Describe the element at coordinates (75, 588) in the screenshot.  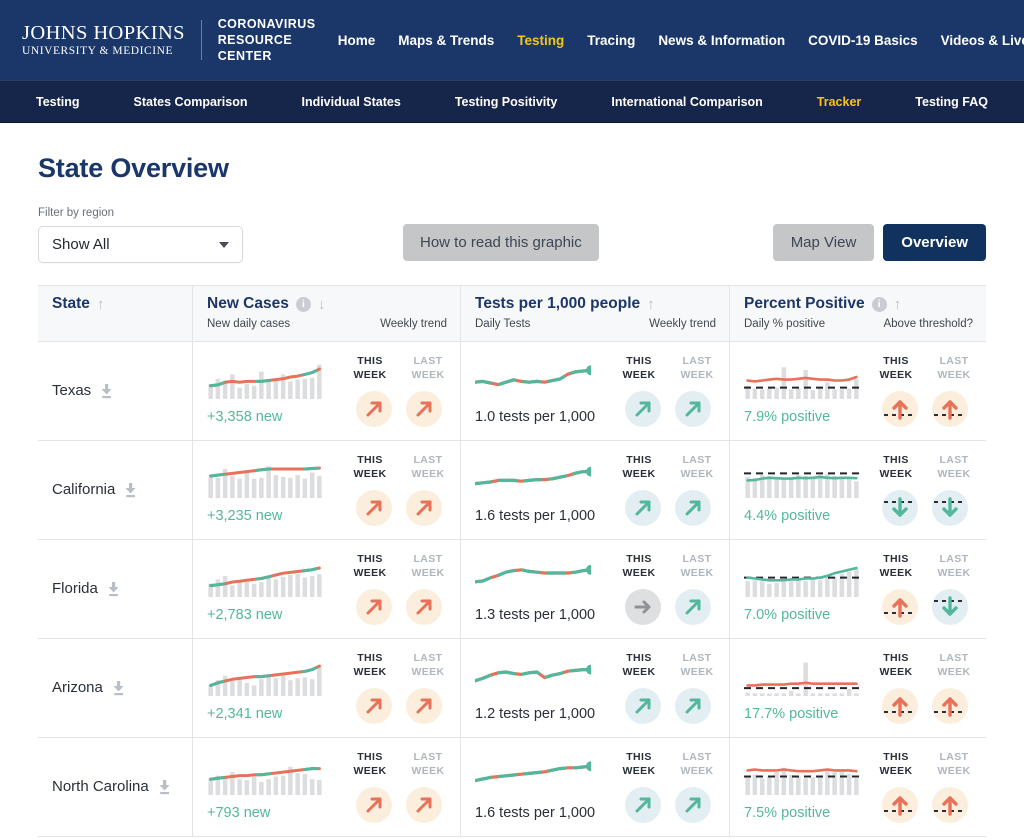
I see `state-name: Florida` at that location.